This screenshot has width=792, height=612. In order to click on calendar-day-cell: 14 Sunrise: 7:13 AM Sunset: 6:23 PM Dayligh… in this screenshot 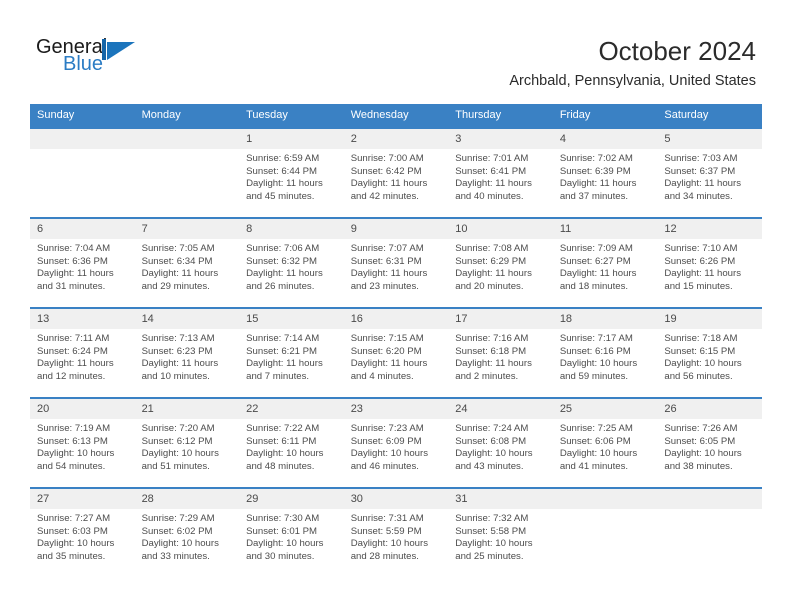, I will do `click(187, 352)`.